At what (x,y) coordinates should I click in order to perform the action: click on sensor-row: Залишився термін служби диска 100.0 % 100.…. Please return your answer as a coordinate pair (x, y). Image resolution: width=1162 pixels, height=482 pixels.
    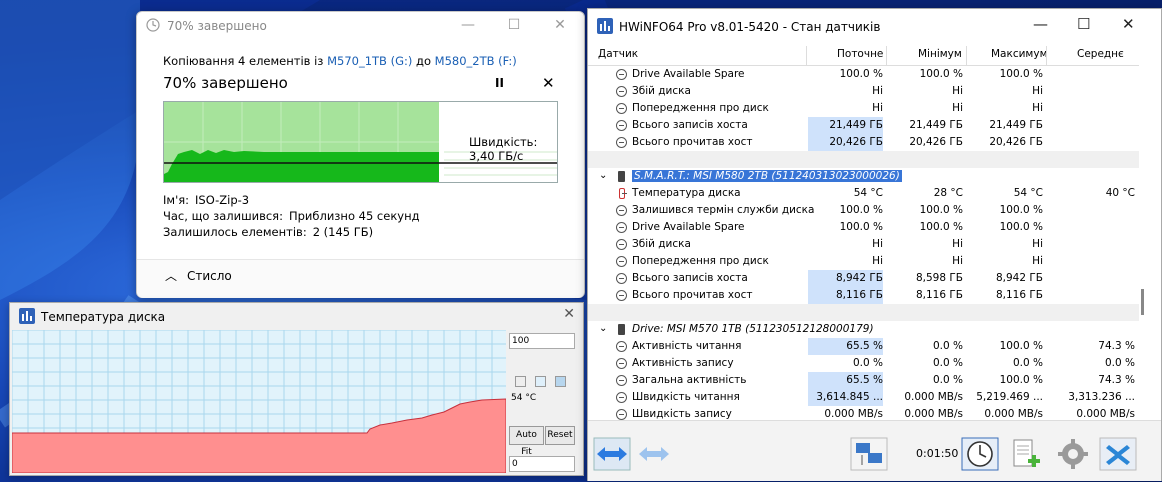
    Looking at the image, I should click on (863, 210).